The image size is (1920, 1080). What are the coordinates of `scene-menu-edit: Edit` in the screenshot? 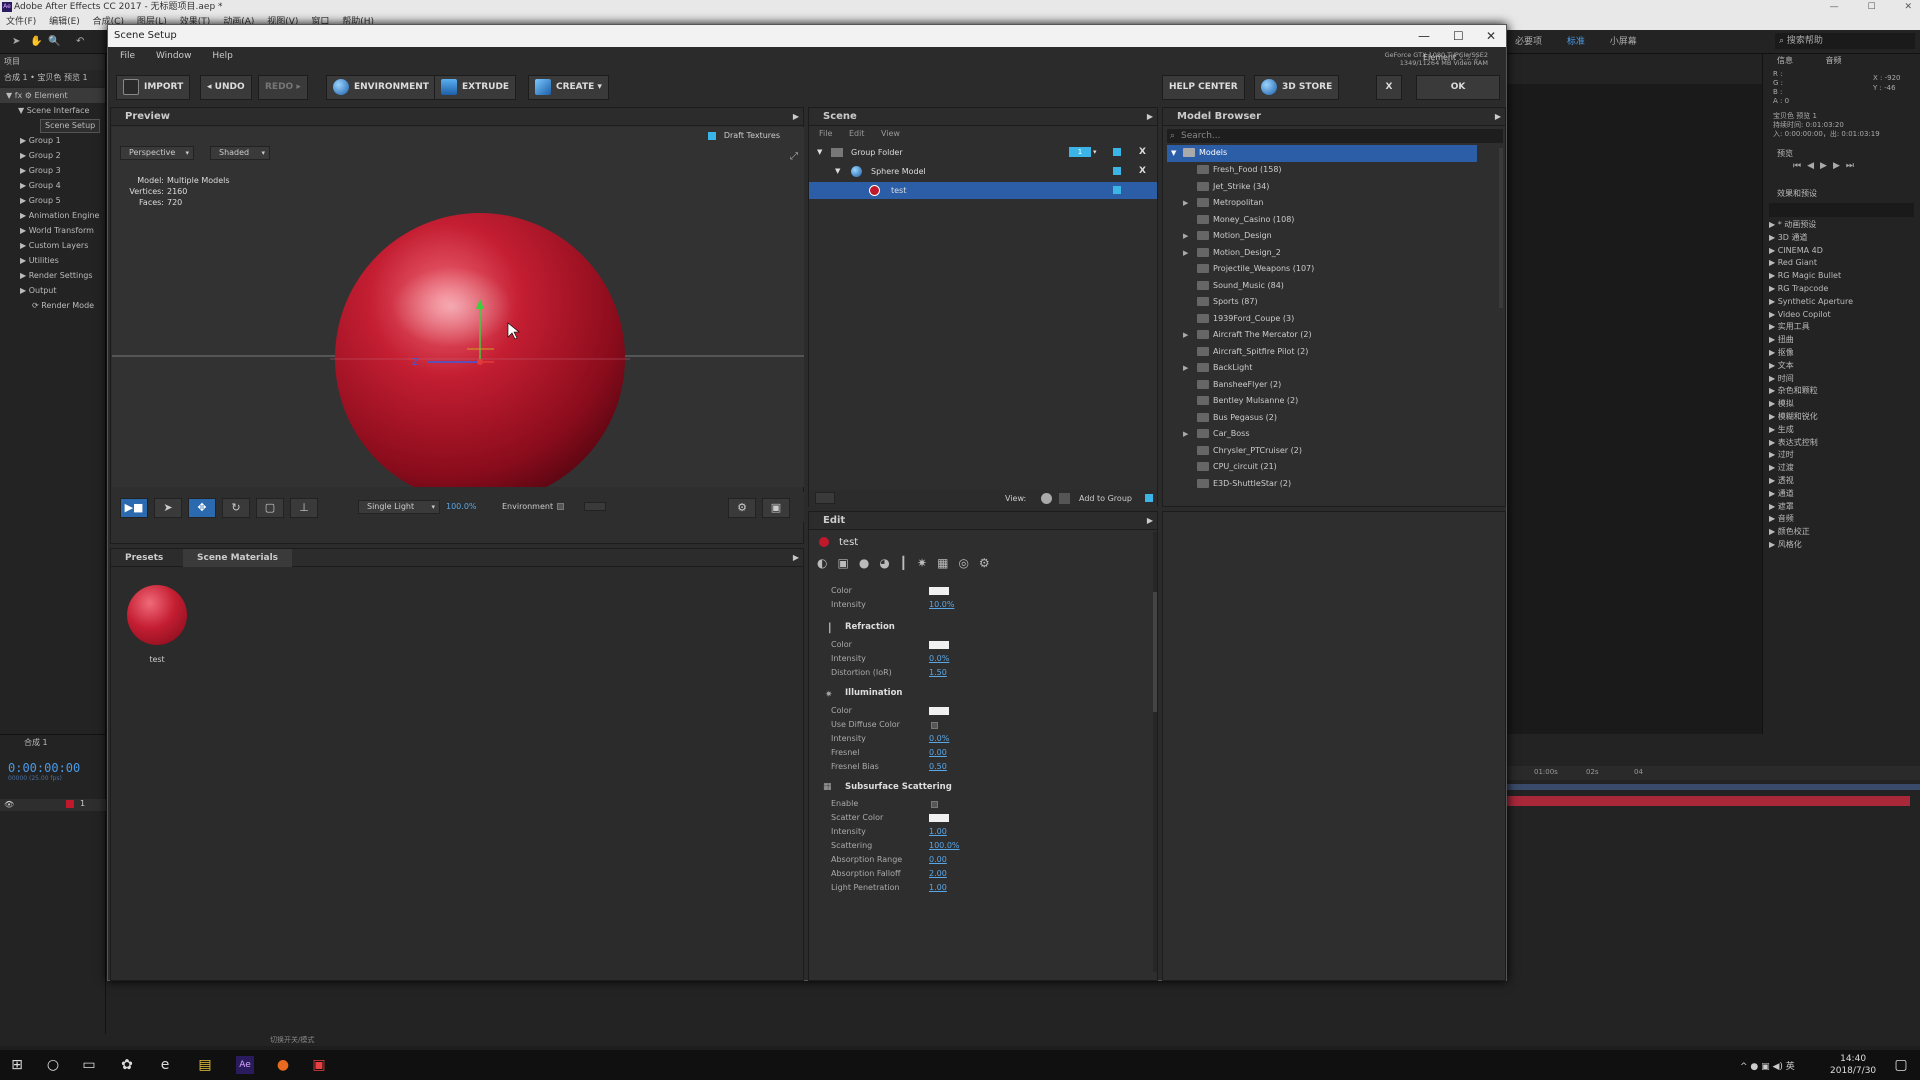 It's located at (857, 133).